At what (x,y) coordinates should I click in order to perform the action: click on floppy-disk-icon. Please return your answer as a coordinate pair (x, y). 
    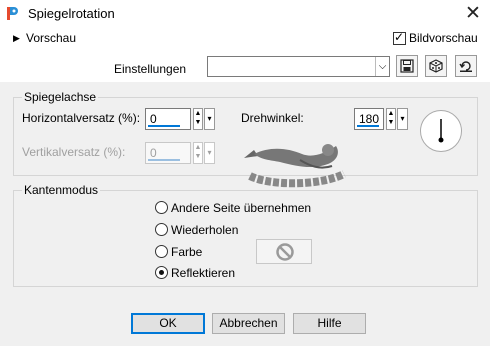
    Looking at the image, I should click on (407, 66).